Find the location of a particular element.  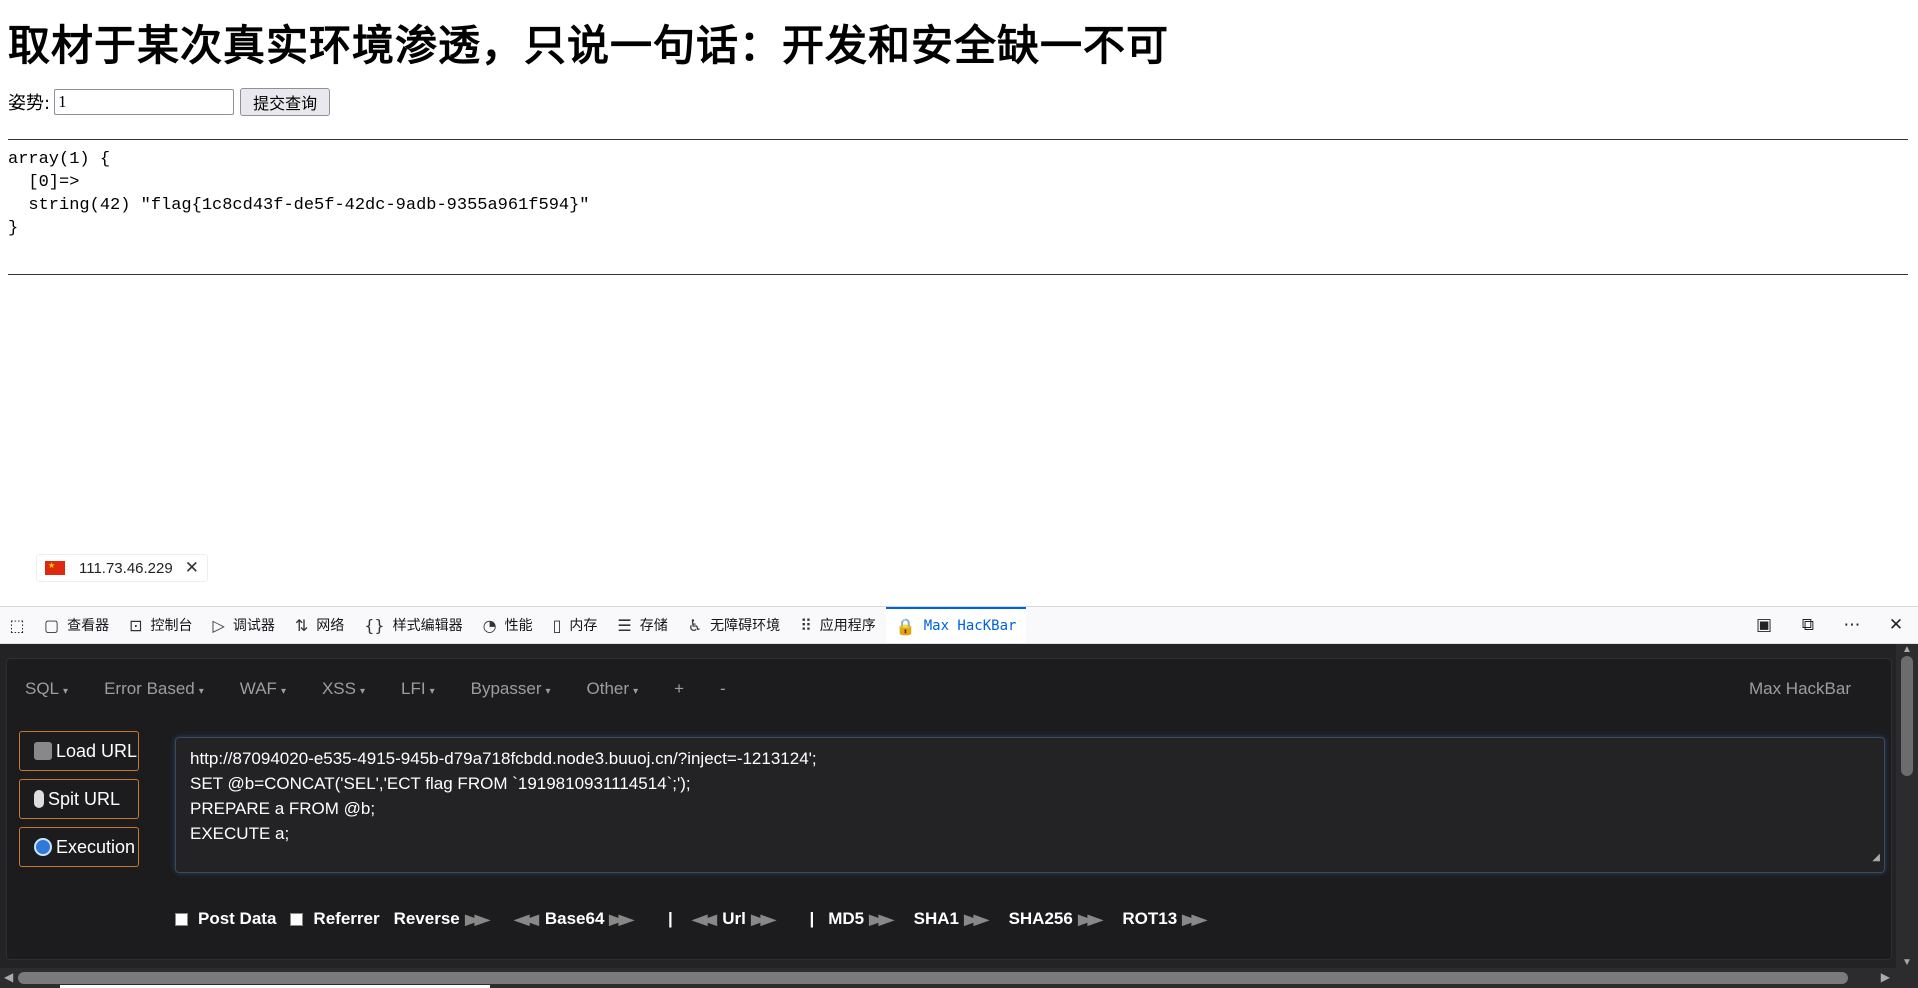

debugger-icon: ▷ is located at coordinates (218, 625).